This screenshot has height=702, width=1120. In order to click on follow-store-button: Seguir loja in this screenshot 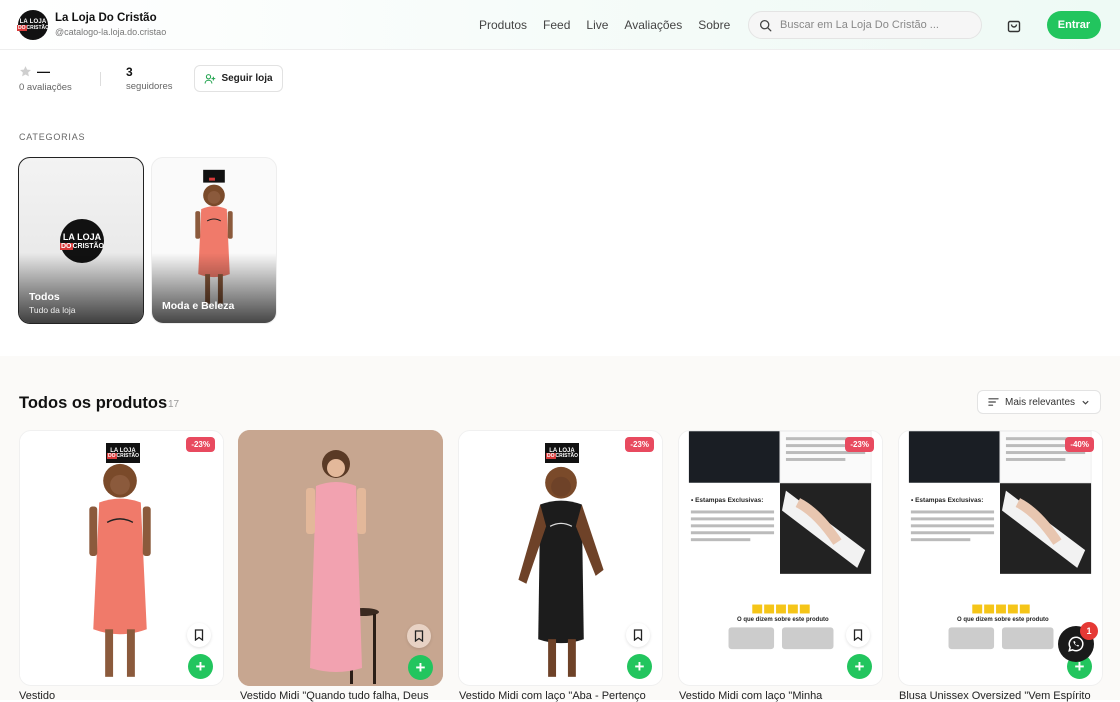, I will do `click(238, 78)`.